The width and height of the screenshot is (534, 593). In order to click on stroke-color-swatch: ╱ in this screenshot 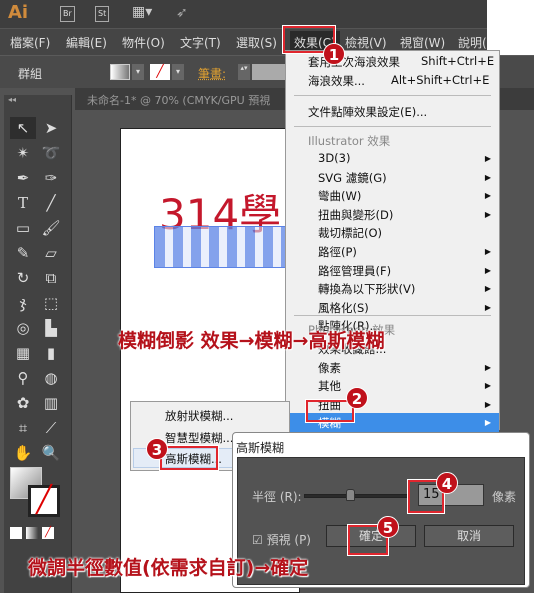, I will do `click(44, 501)`.